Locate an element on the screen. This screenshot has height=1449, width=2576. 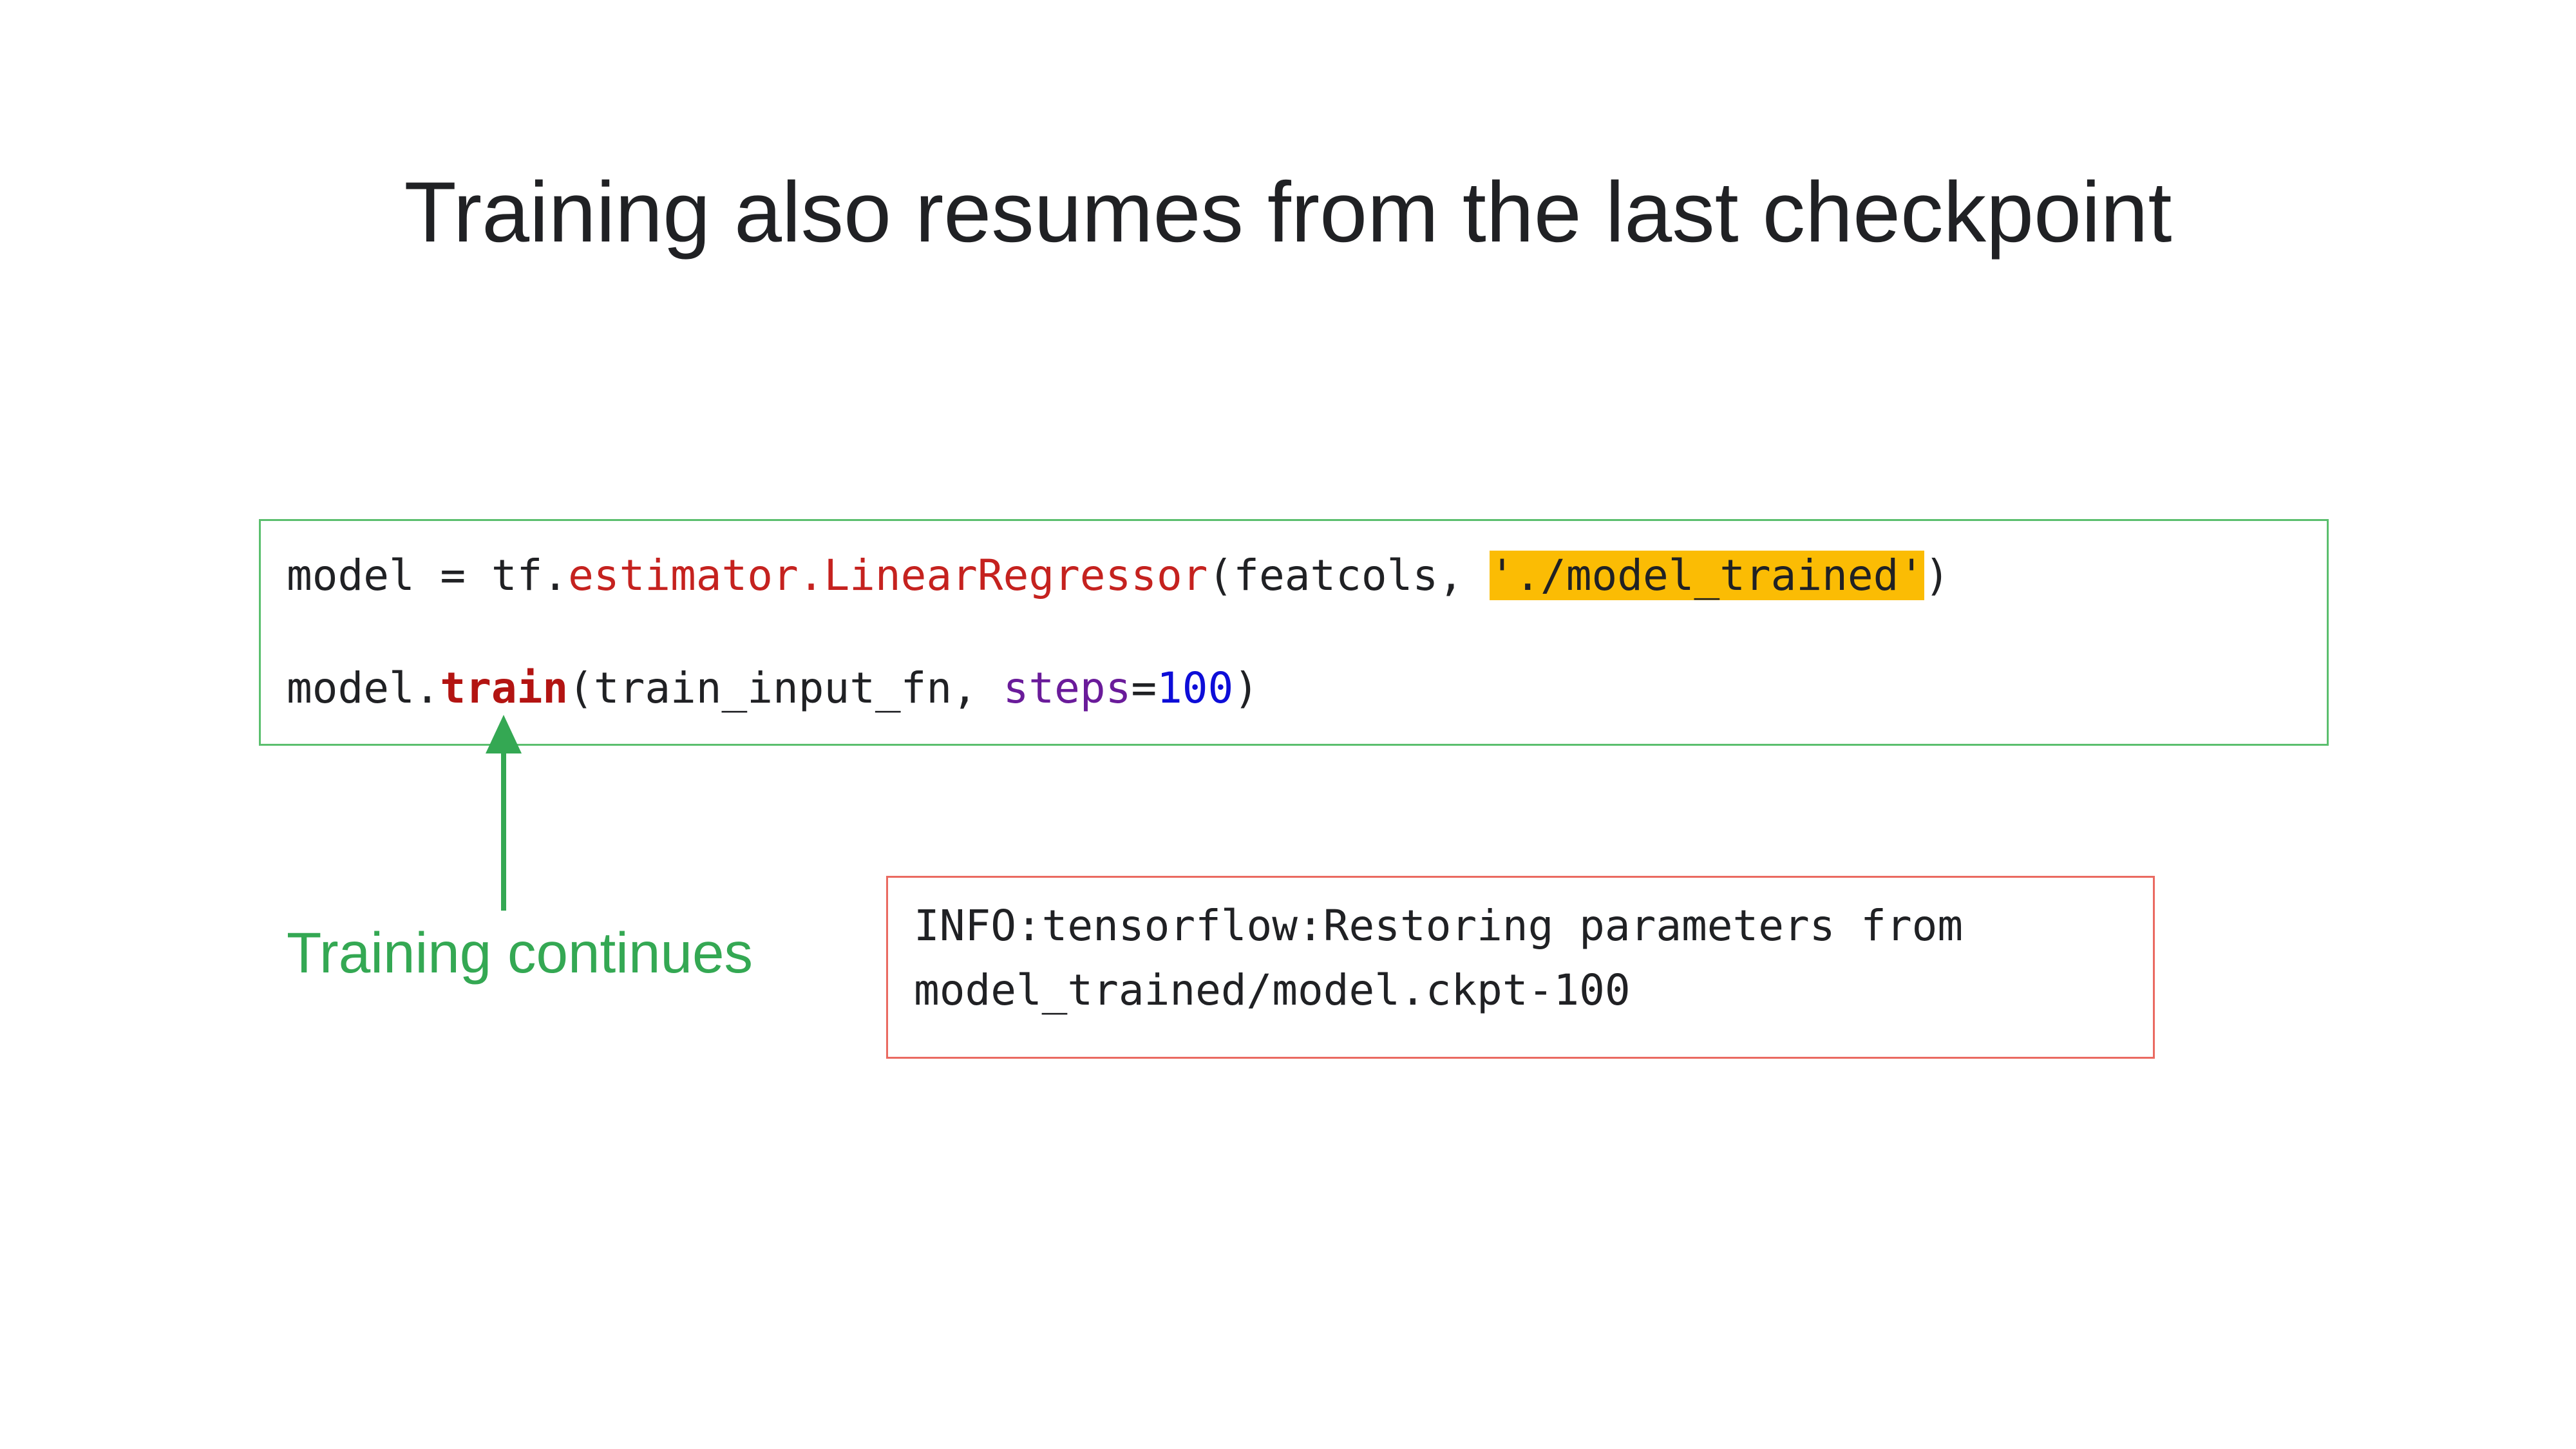
code-prefix: model = tf. is located at coordinates (428, 575).